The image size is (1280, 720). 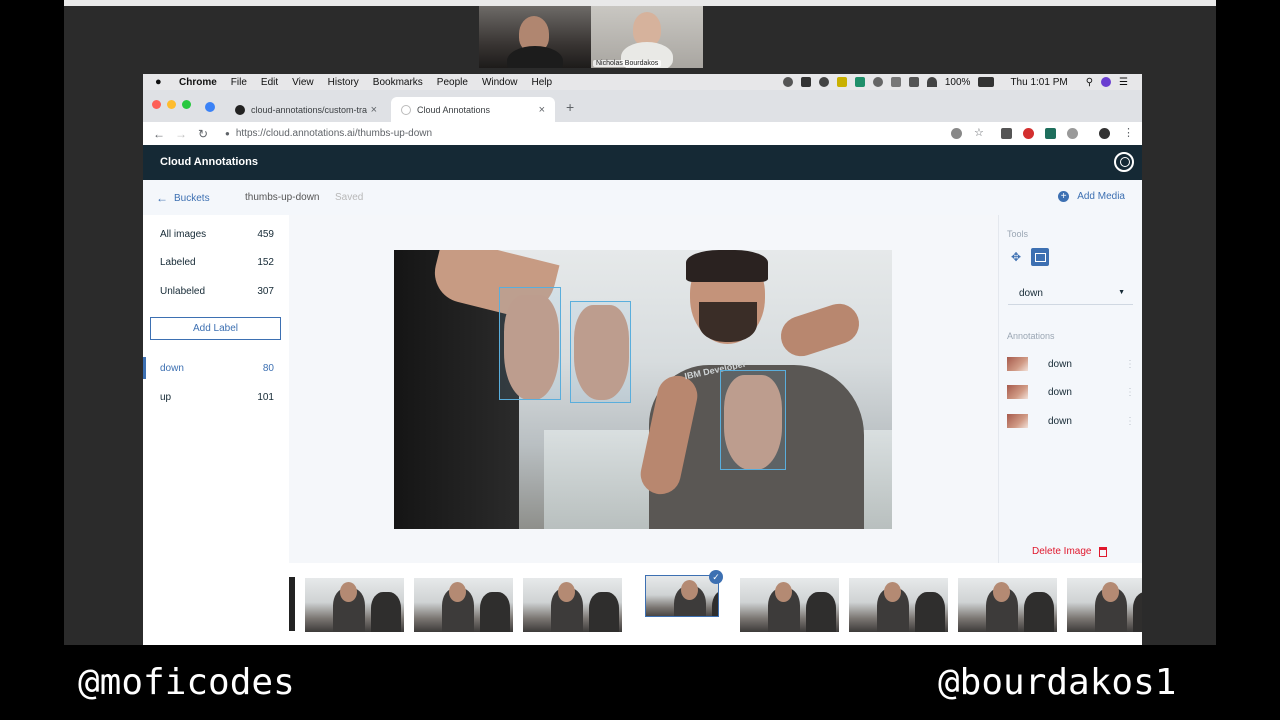 What do you see at coordinates (217, 262) in the screenshot?
I see `filter-labeled: Labeled 152` at bounding box center [217, 262].